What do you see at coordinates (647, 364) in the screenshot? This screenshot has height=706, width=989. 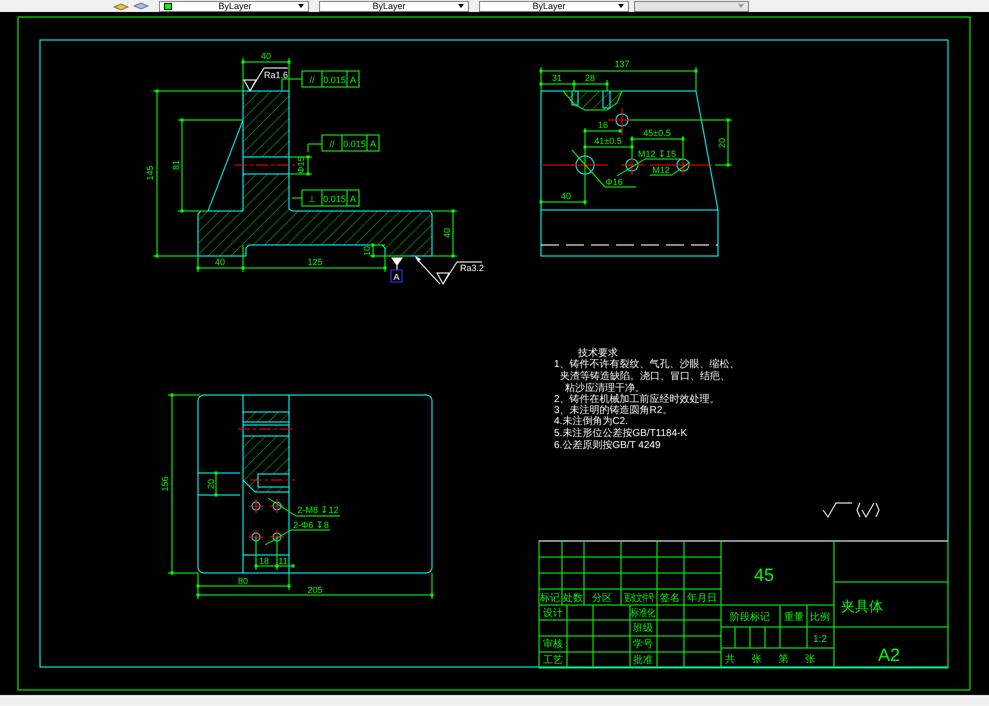 I see `note-line: 1、铸件不许有裂纹、气孔、沙眼、缩松、` at bounding box center [647, 364].